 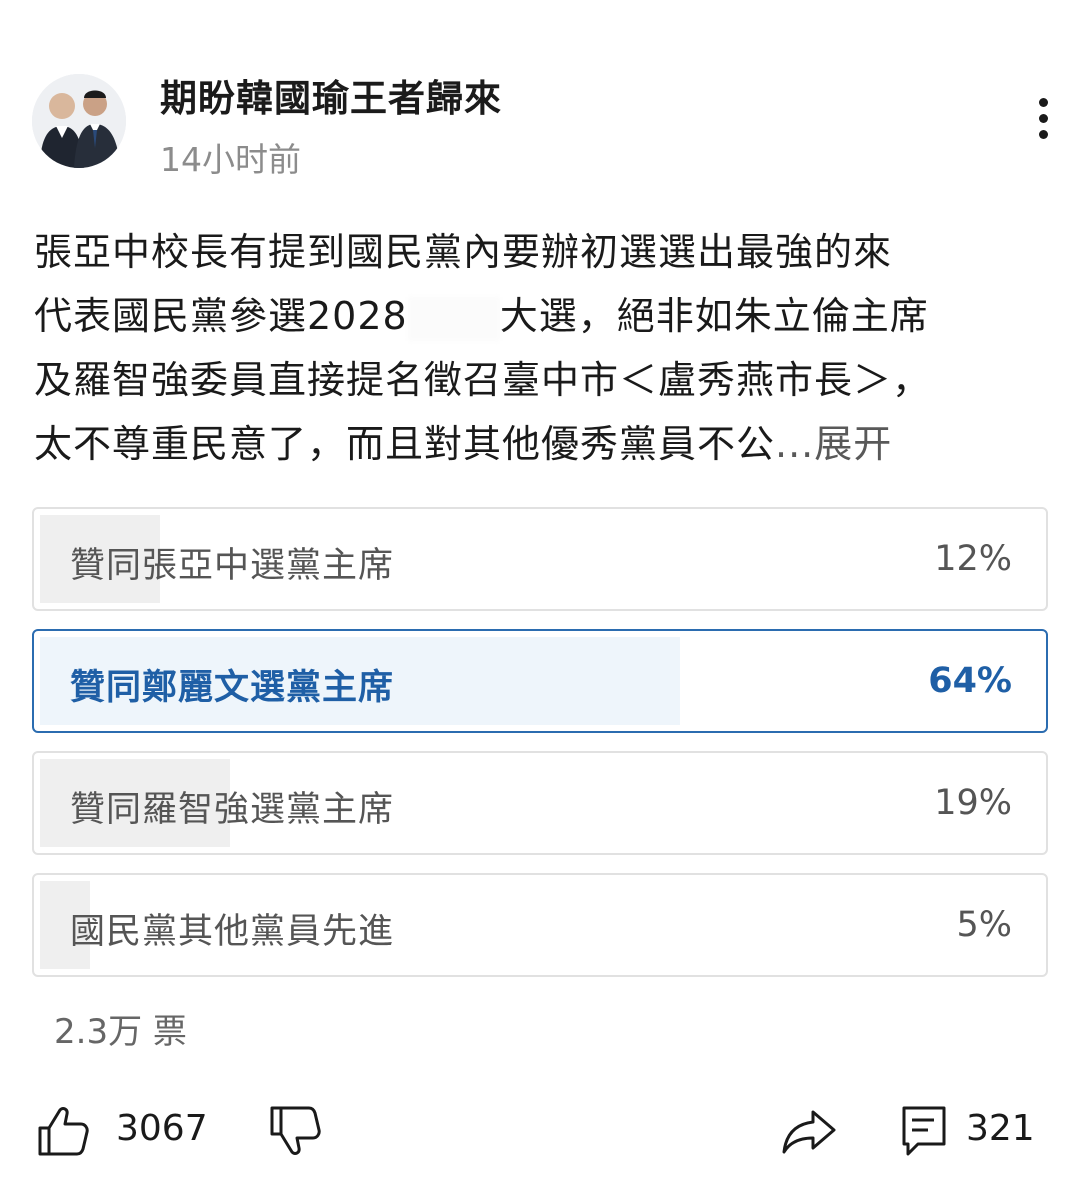 I want to click on post-line-2-prefix: 代表國民黨參選2028, so click(x=221, y=316).